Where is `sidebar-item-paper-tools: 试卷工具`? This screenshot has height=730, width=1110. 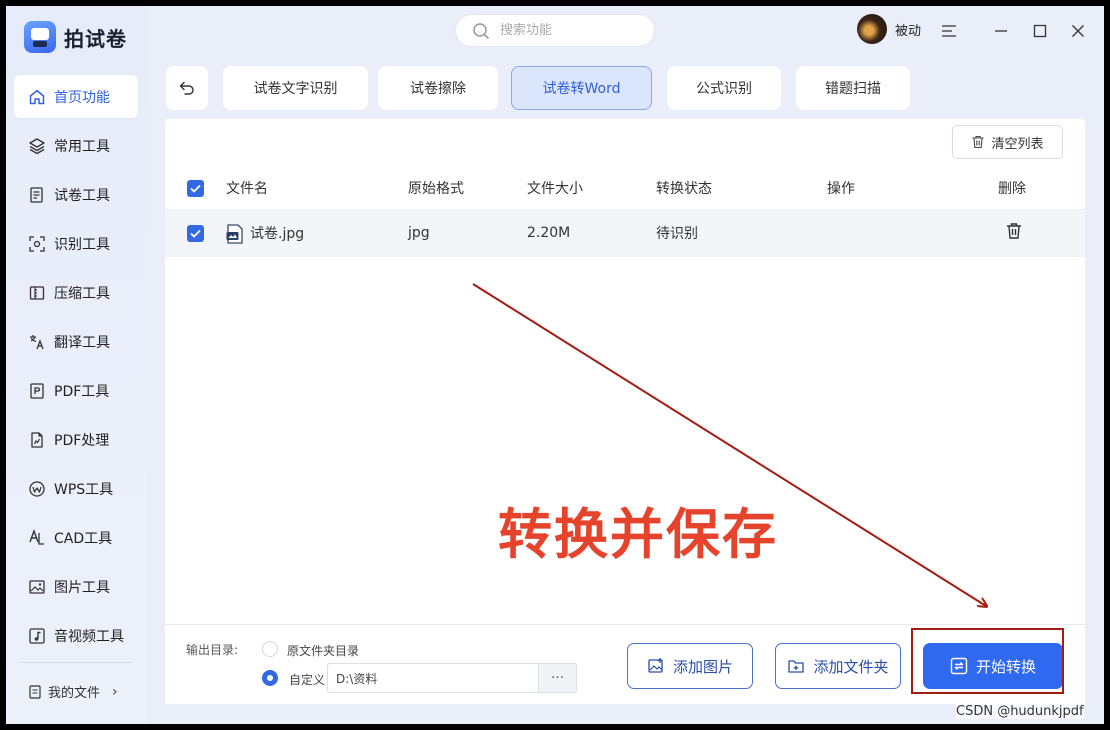 sidebar-item-paper-tools: 试卷工具 is located at coordinates (76, 194).